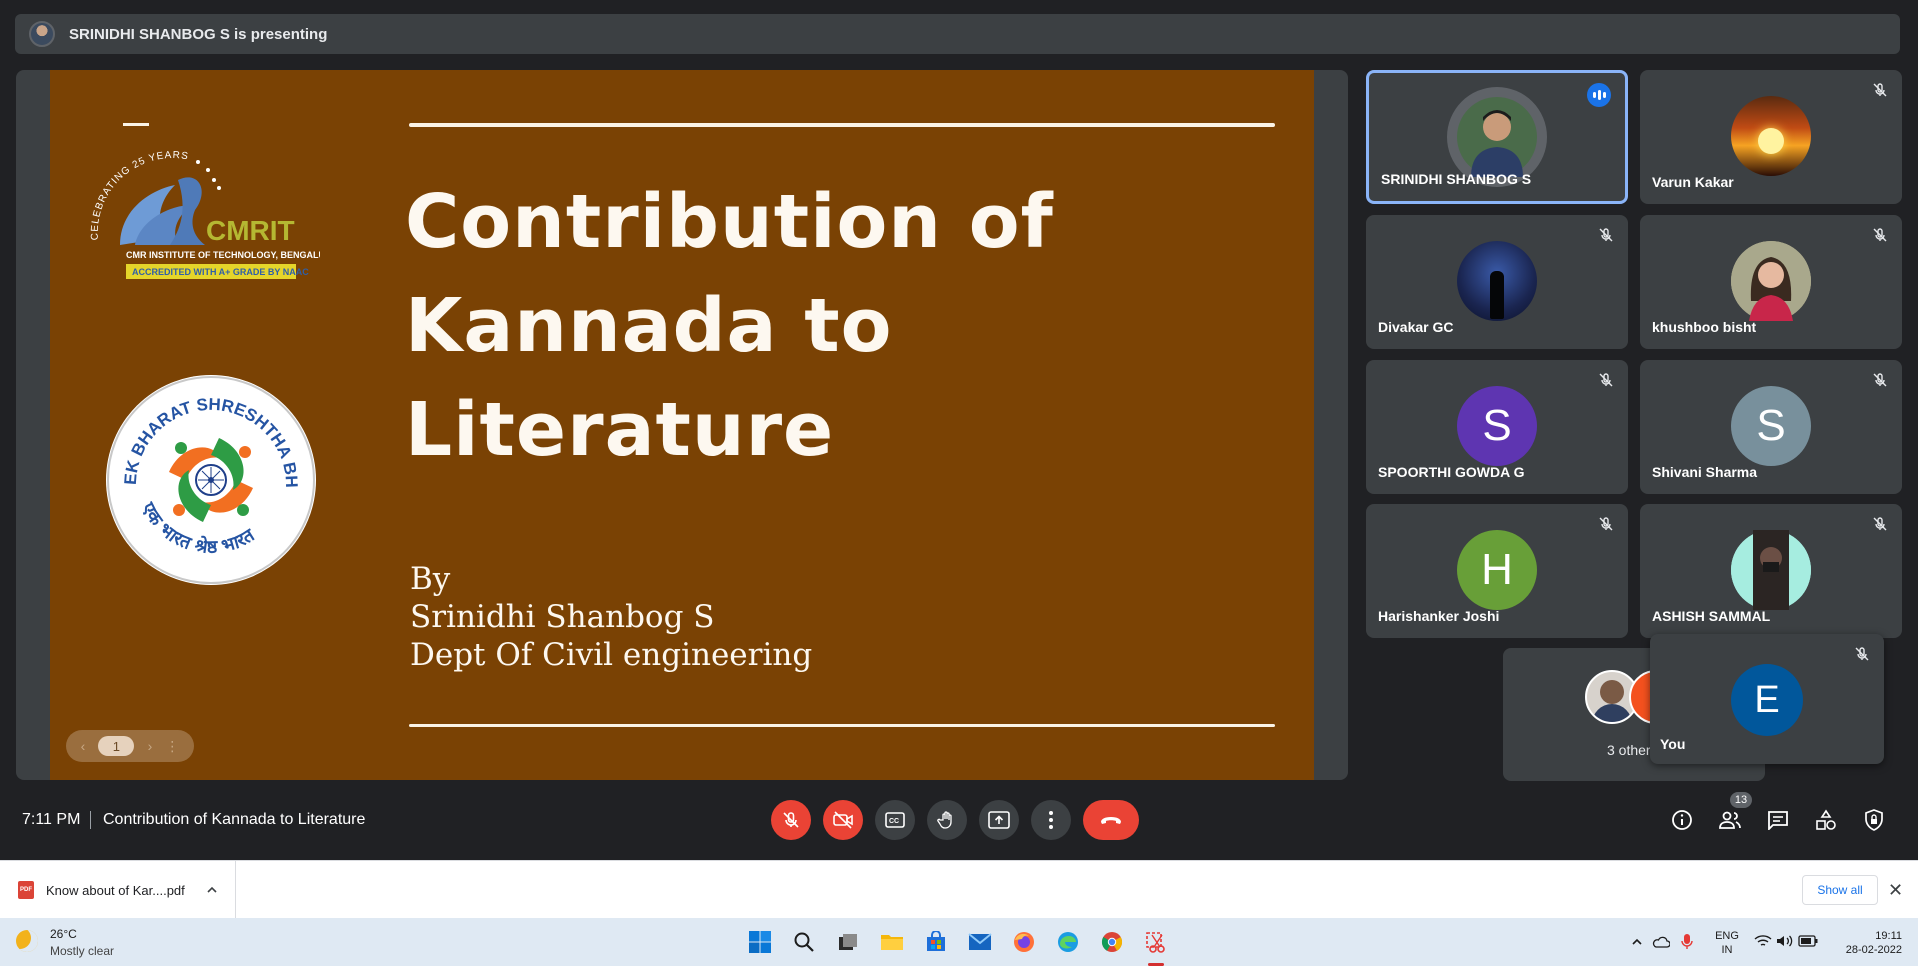 This screenshot has width=1918, height=966. I want to click on clock: 19:11 28-02-2022, so click(1867, 943).